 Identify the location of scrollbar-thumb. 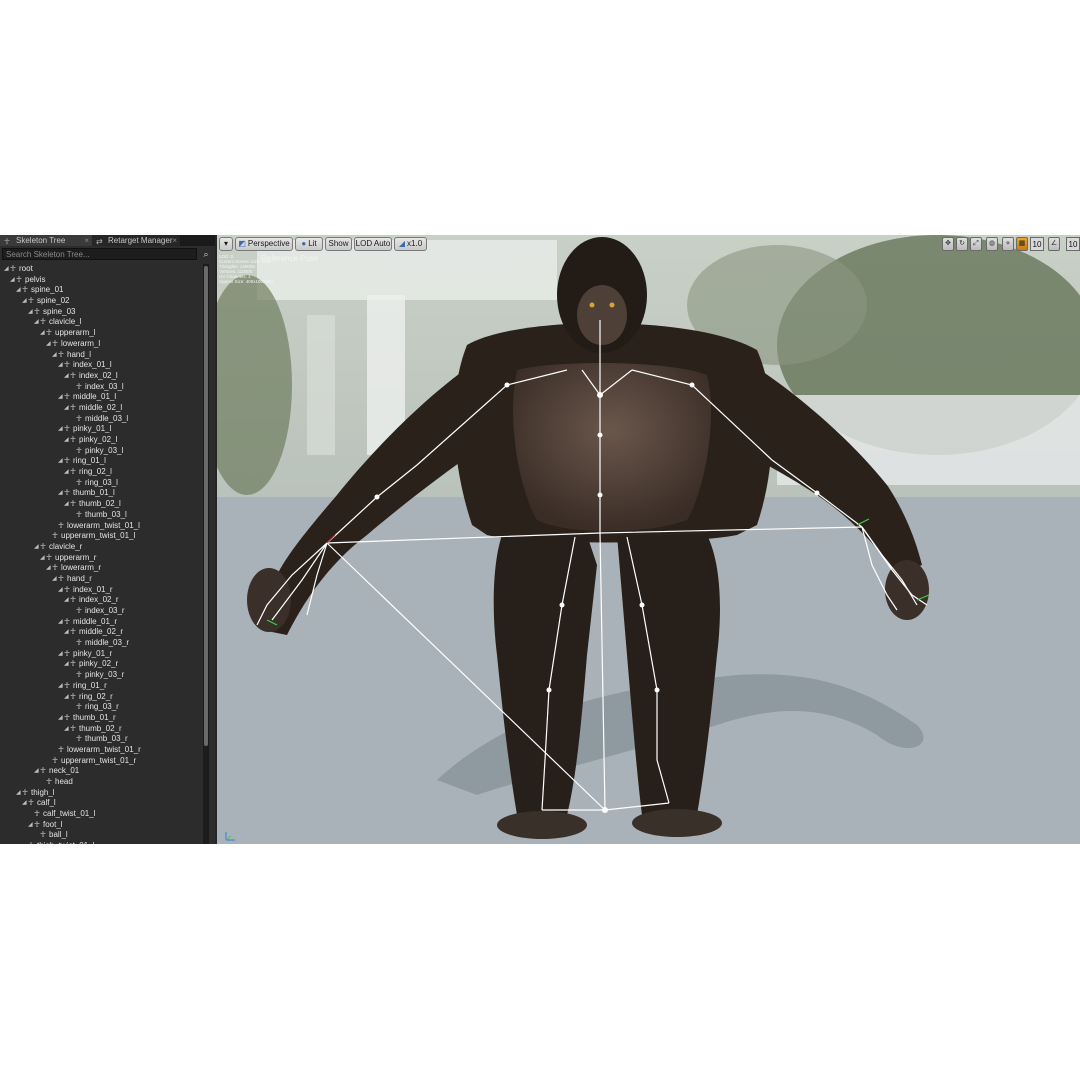
(206, 506).